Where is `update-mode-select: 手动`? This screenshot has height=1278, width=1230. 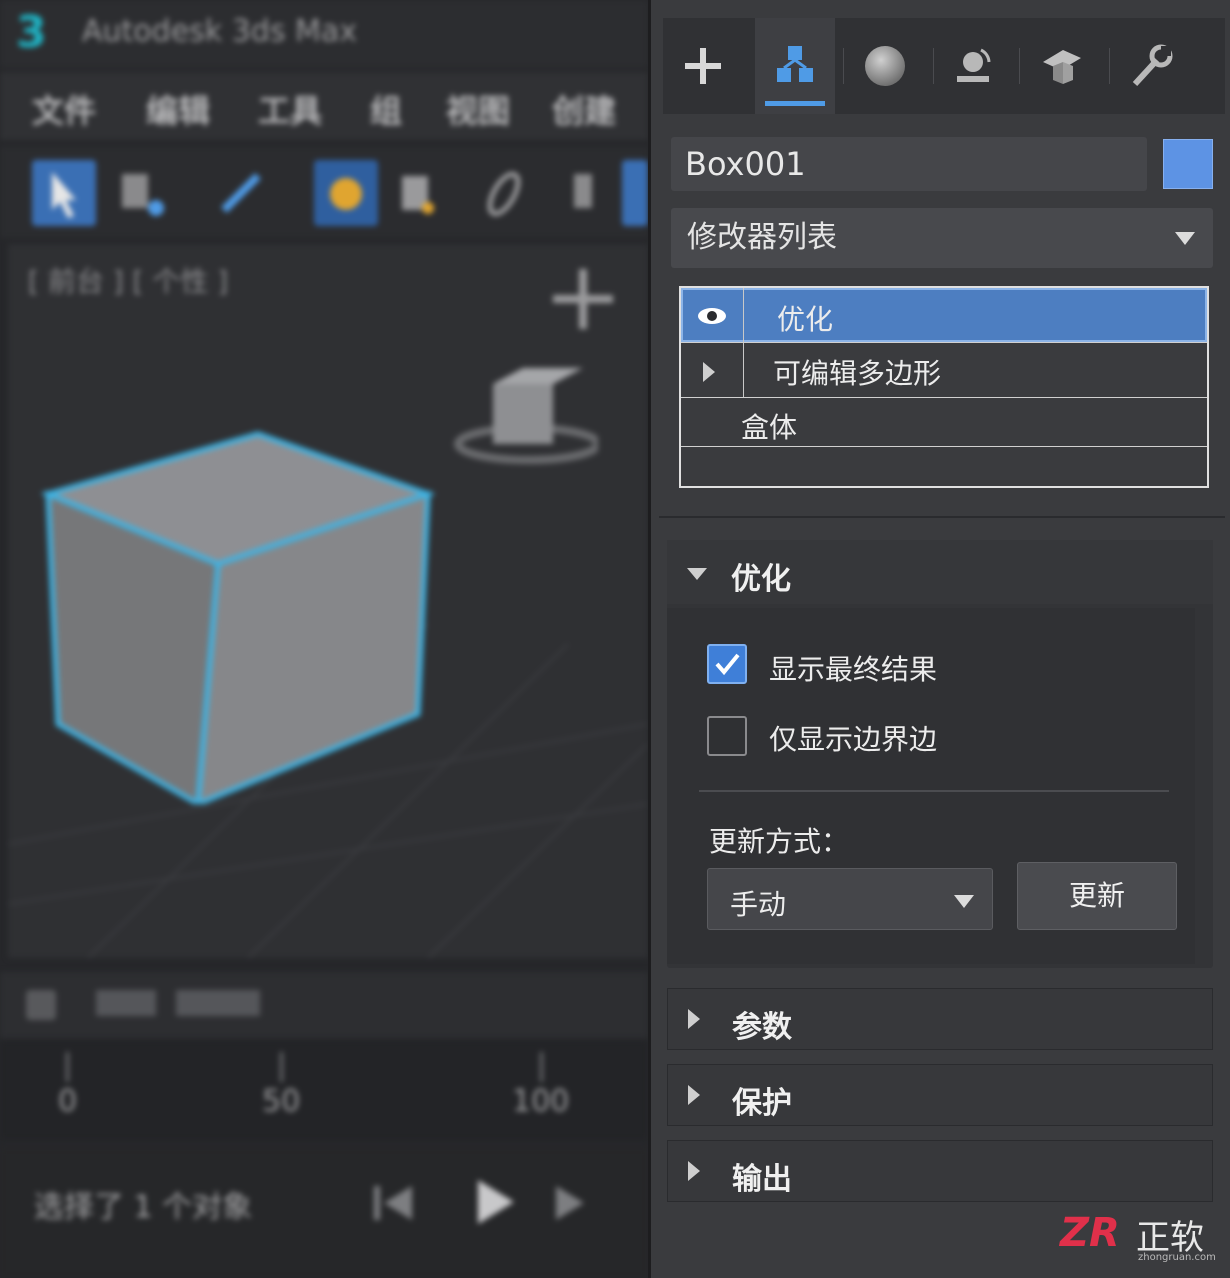
update-mode-select: 手动 is located at coordinates (850, 899).